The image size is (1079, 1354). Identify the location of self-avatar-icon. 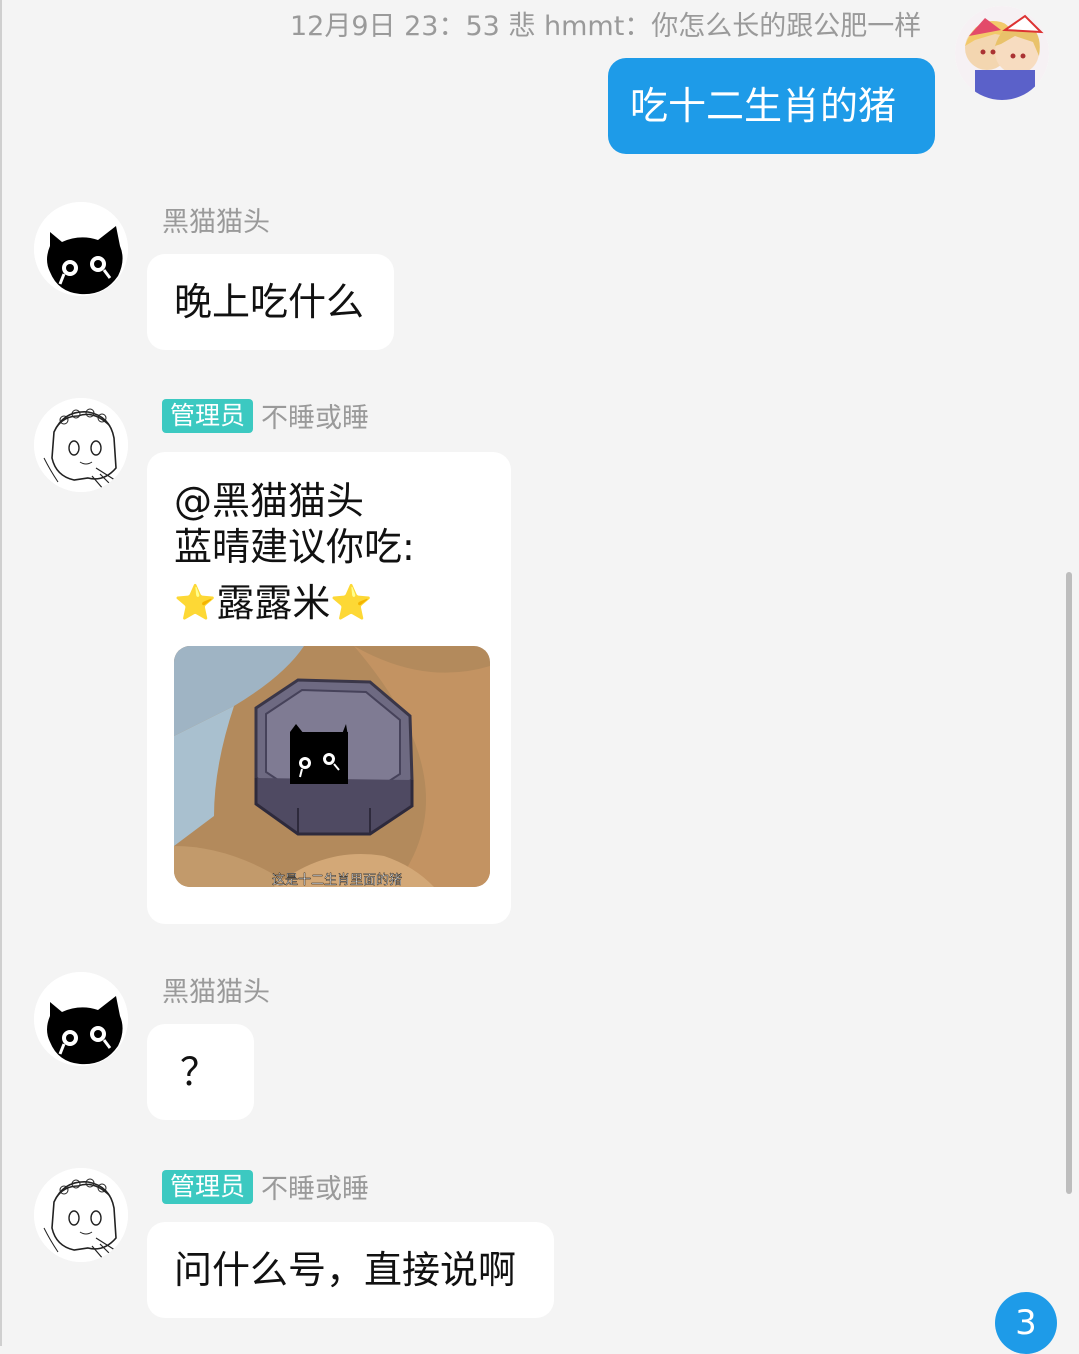
(1002, 53).